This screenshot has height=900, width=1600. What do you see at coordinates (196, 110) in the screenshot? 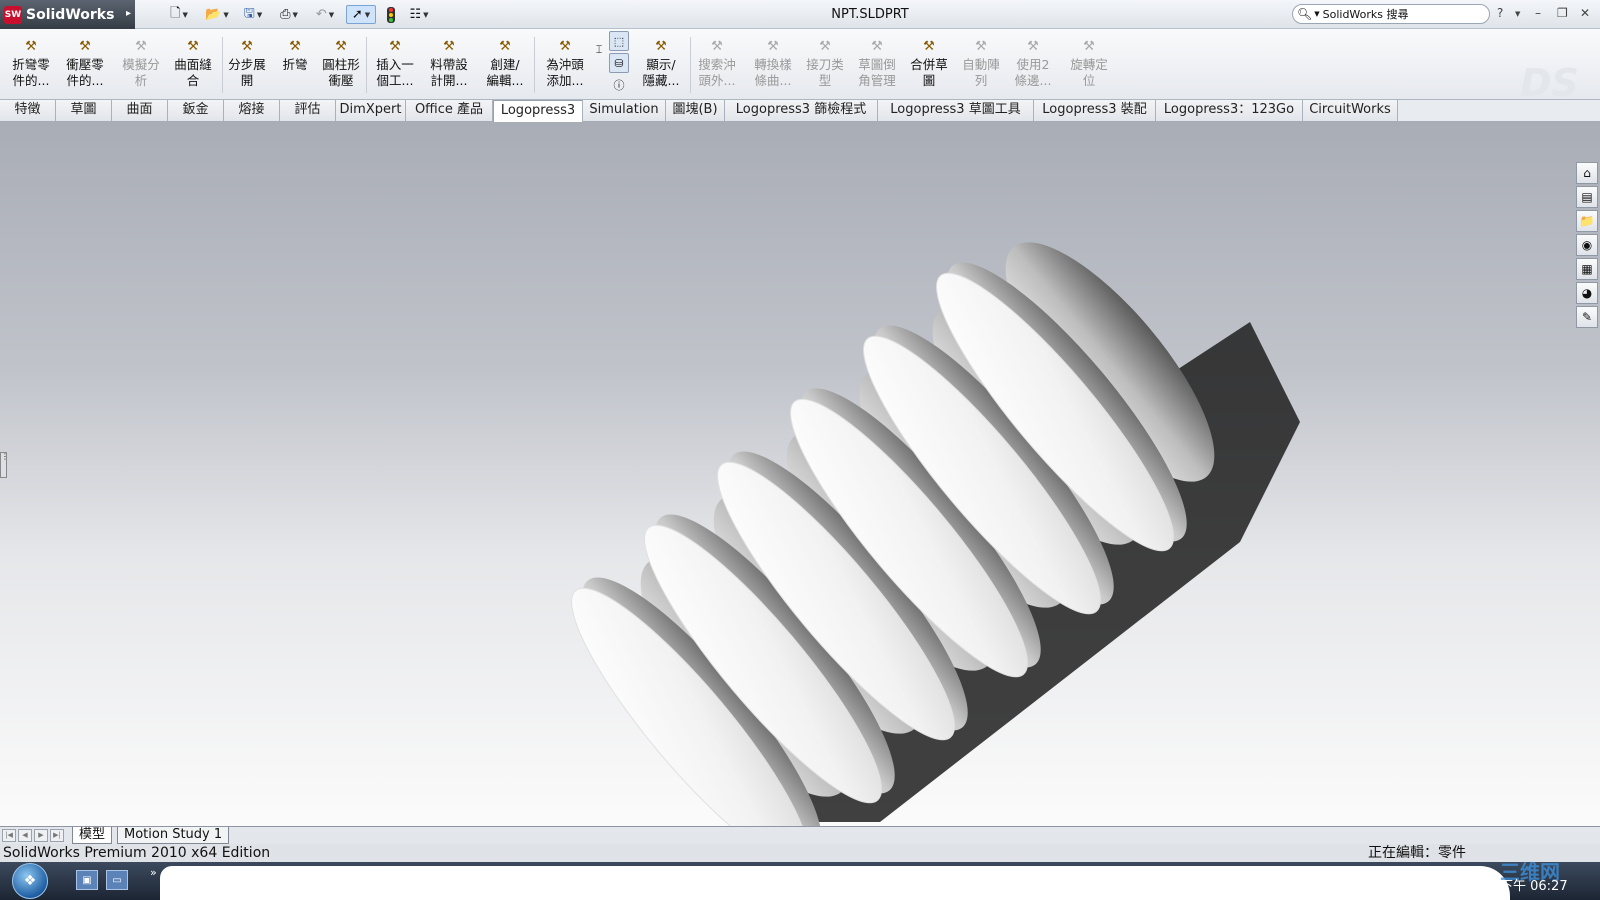
I see `command-tab: 鈑金` at bounding box center [196, 110].